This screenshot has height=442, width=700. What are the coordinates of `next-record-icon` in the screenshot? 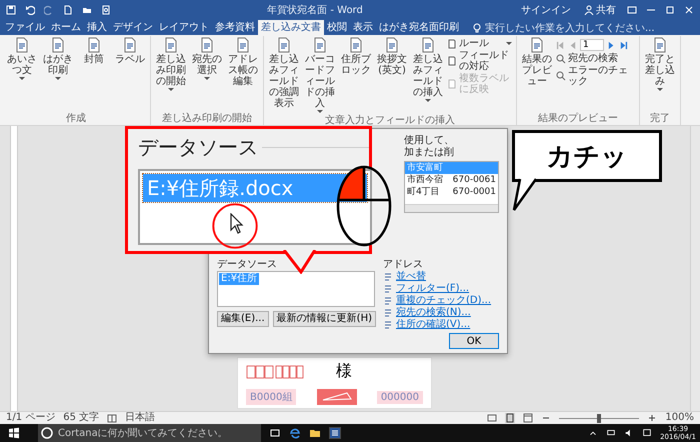 It's located at (611, 45).